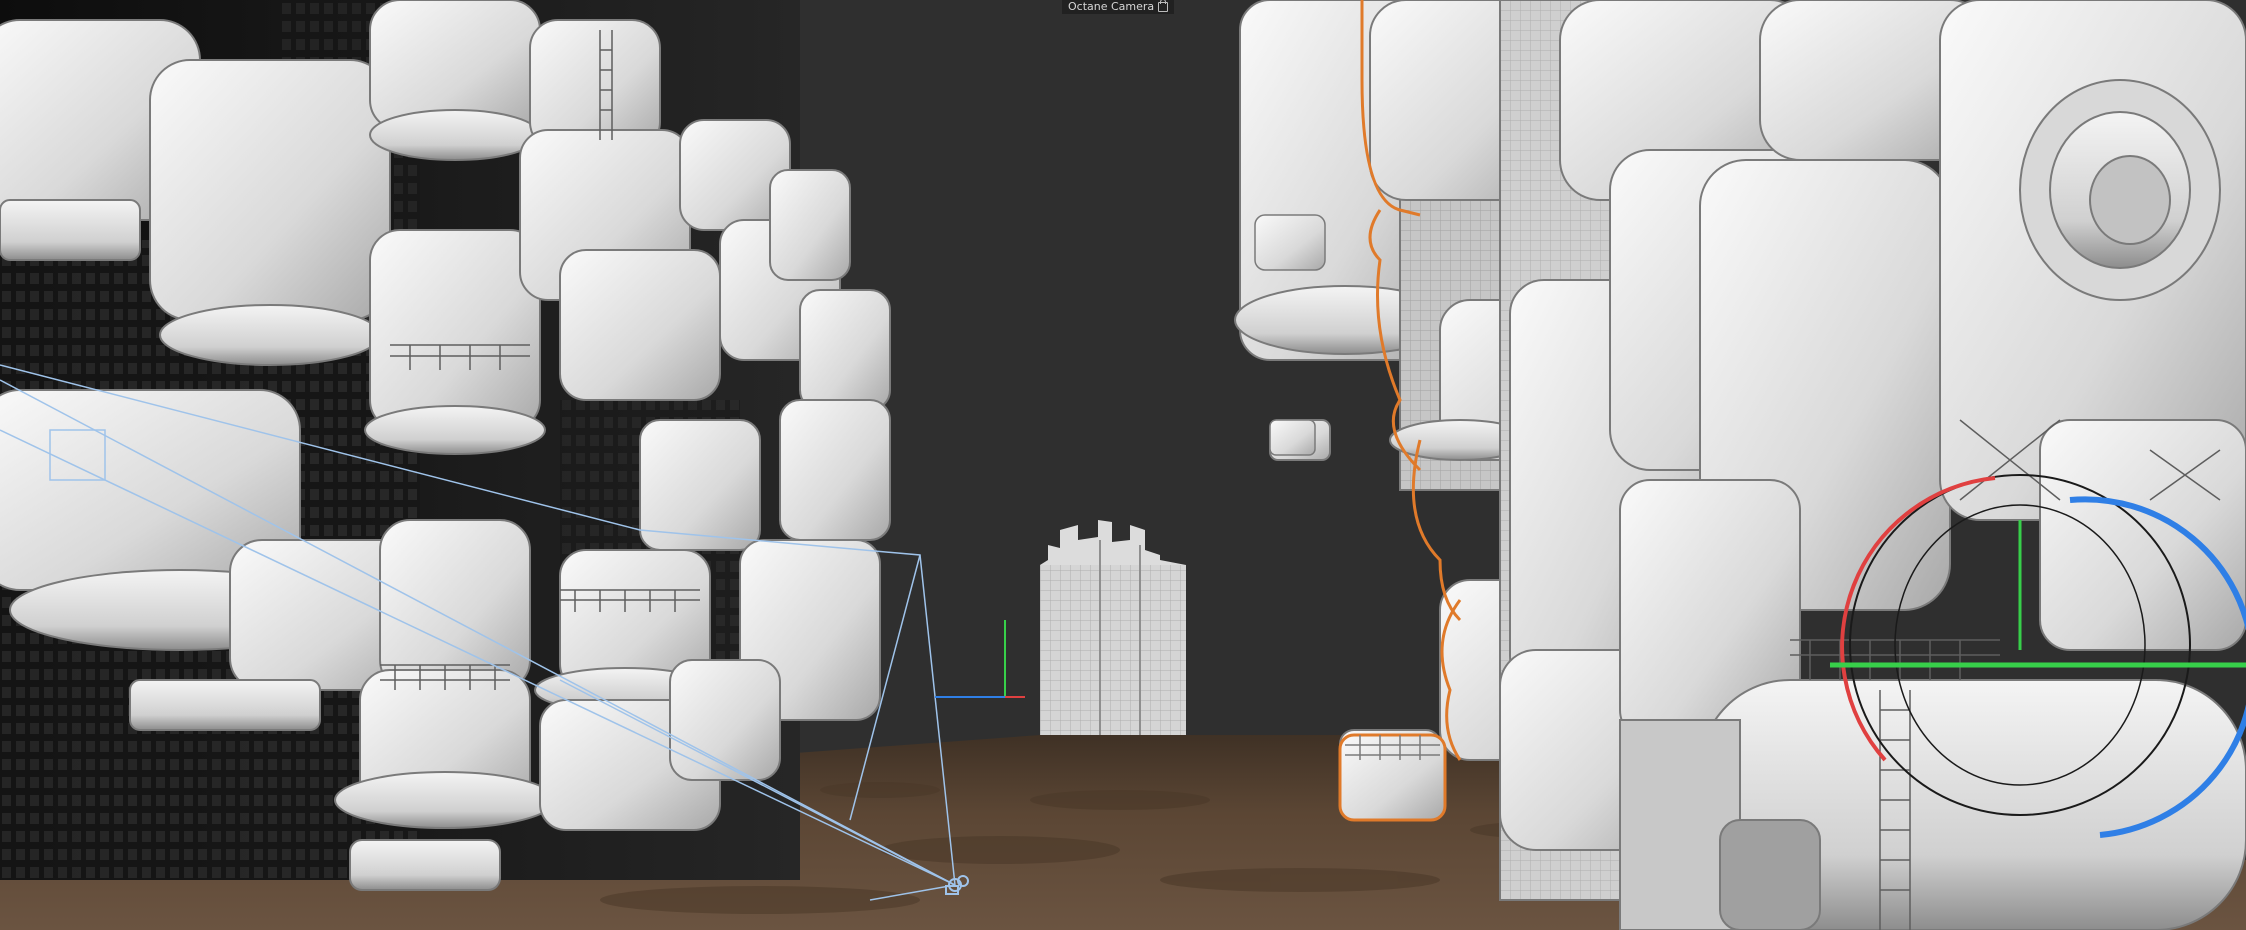 The image size is (2246, 930). What do you see at coordinates (1111, 6) in the screenshot?
I see `camera-name: Octane Camera` at bounding box center [1111, 6].